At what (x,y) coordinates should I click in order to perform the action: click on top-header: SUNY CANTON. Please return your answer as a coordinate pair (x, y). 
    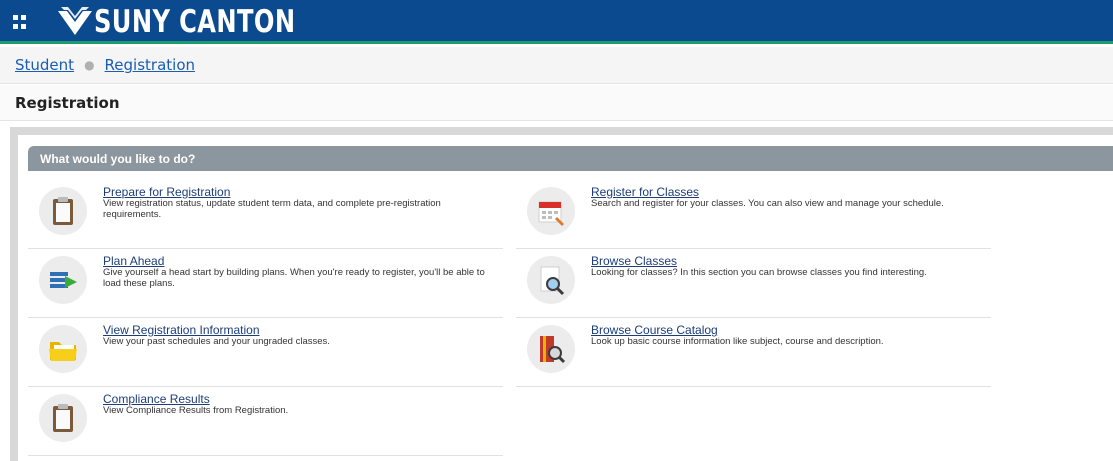
    Looking at the image, I should click on (556, 22).